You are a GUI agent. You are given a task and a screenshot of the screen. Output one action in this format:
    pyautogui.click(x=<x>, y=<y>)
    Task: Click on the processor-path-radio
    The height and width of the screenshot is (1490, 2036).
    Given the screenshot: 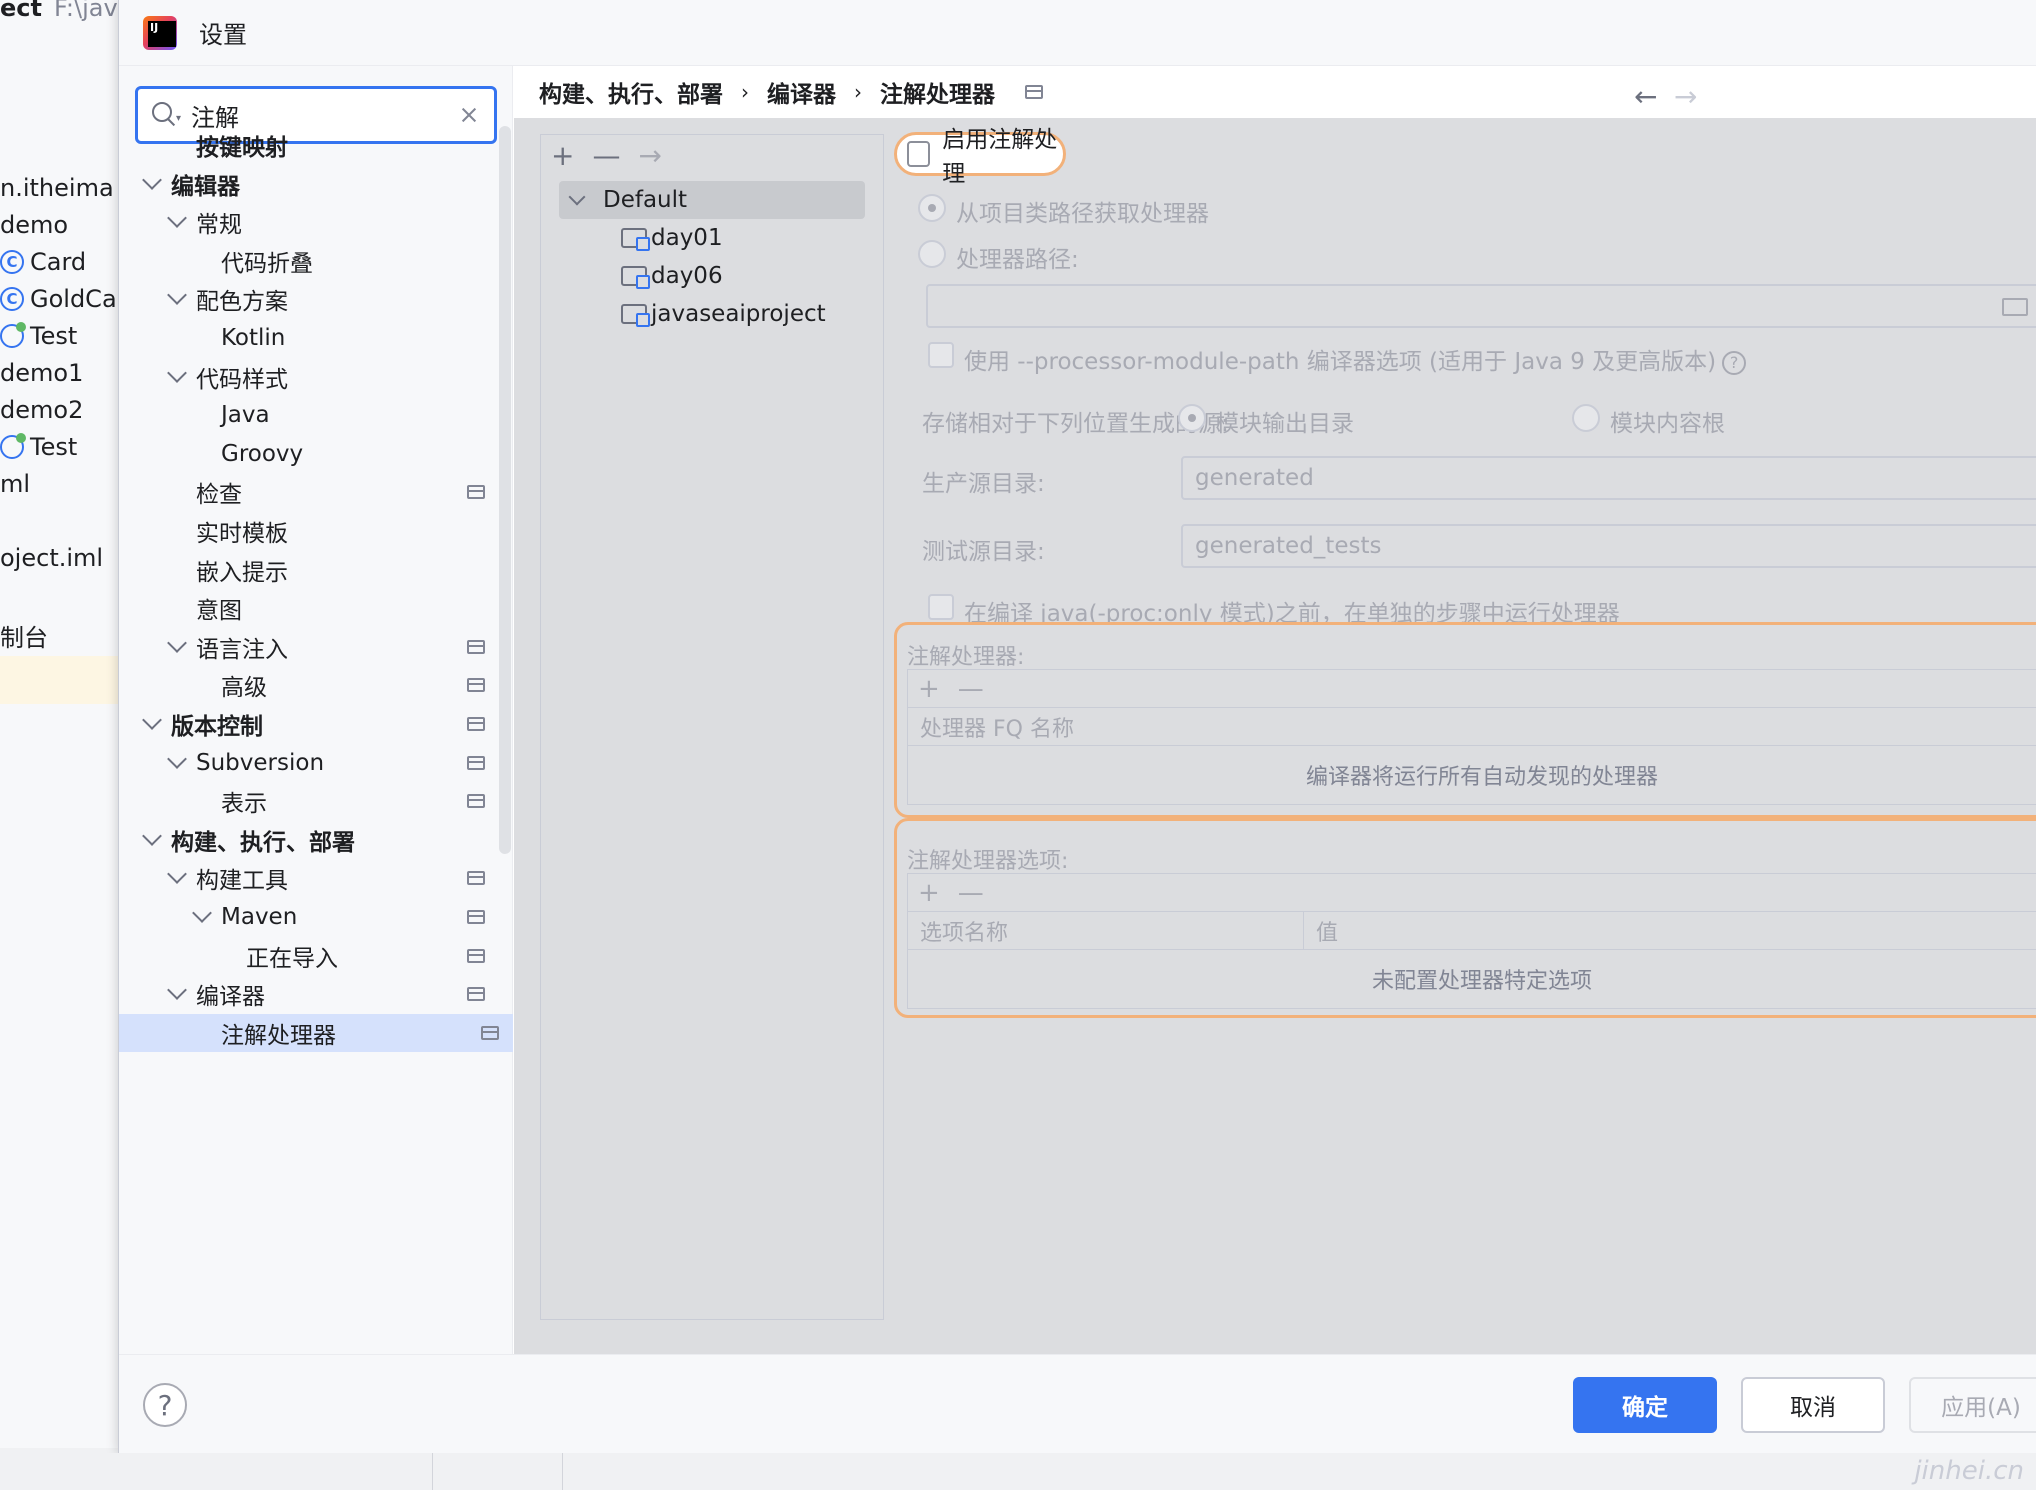 What is the action you would take?
    pyautogui.click(x=932, y=254)
    